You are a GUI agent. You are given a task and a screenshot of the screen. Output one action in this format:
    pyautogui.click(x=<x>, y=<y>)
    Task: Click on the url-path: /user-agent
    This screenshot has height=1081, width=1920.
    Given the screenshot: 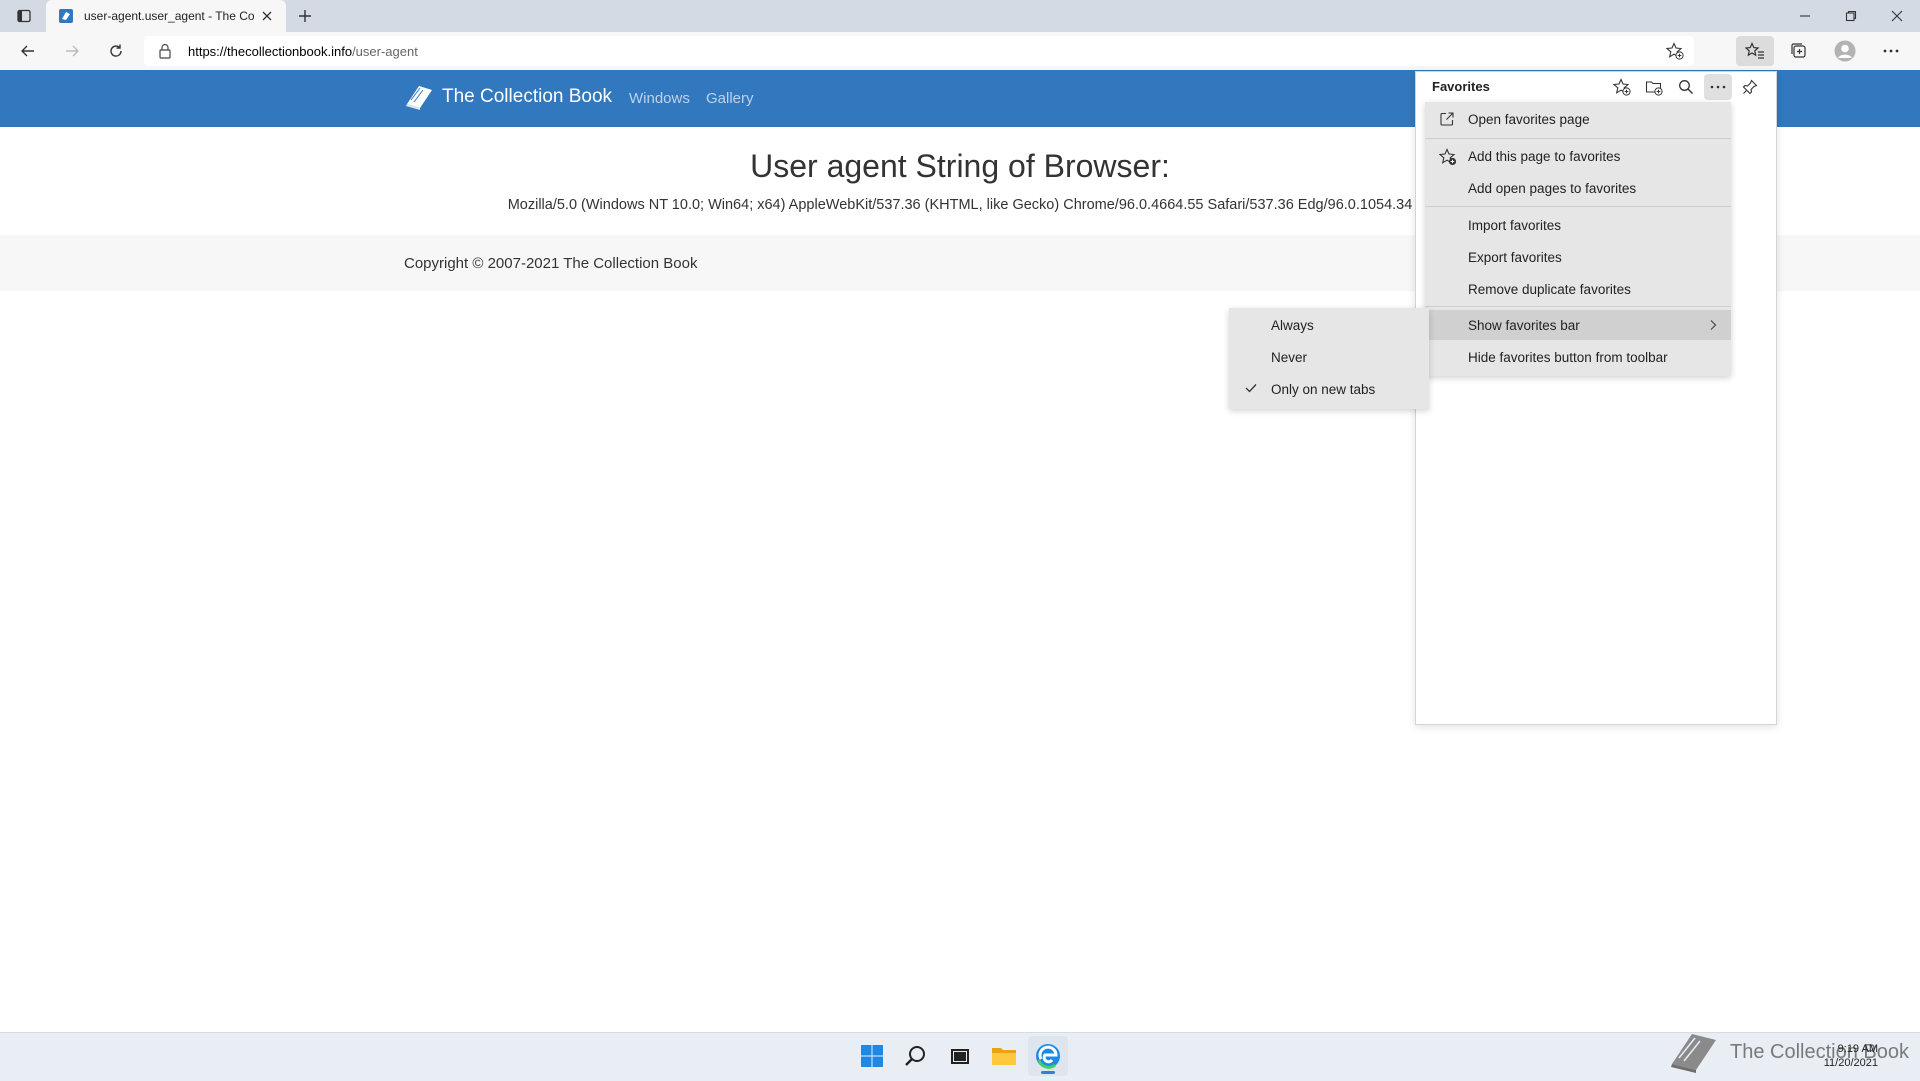 What is the action you would take?
    pyautogui.click(x=385, y=51)
    